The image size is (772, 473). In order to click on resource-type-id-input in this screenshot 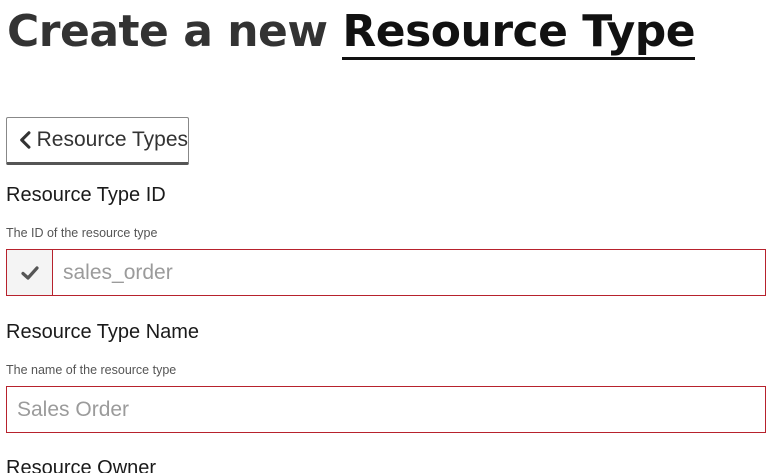, I will do `click(409, 272)`.